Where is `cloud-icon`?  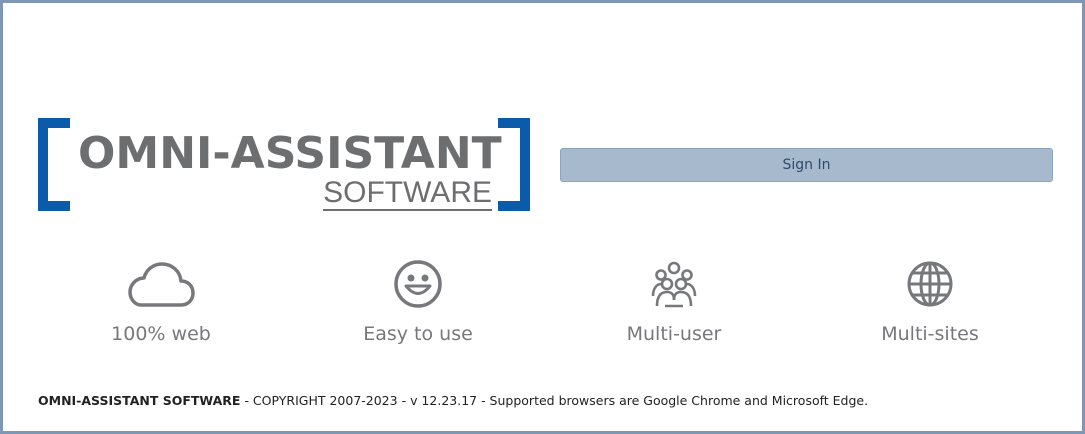
cloud-icon is located at coordinates (161, 284).